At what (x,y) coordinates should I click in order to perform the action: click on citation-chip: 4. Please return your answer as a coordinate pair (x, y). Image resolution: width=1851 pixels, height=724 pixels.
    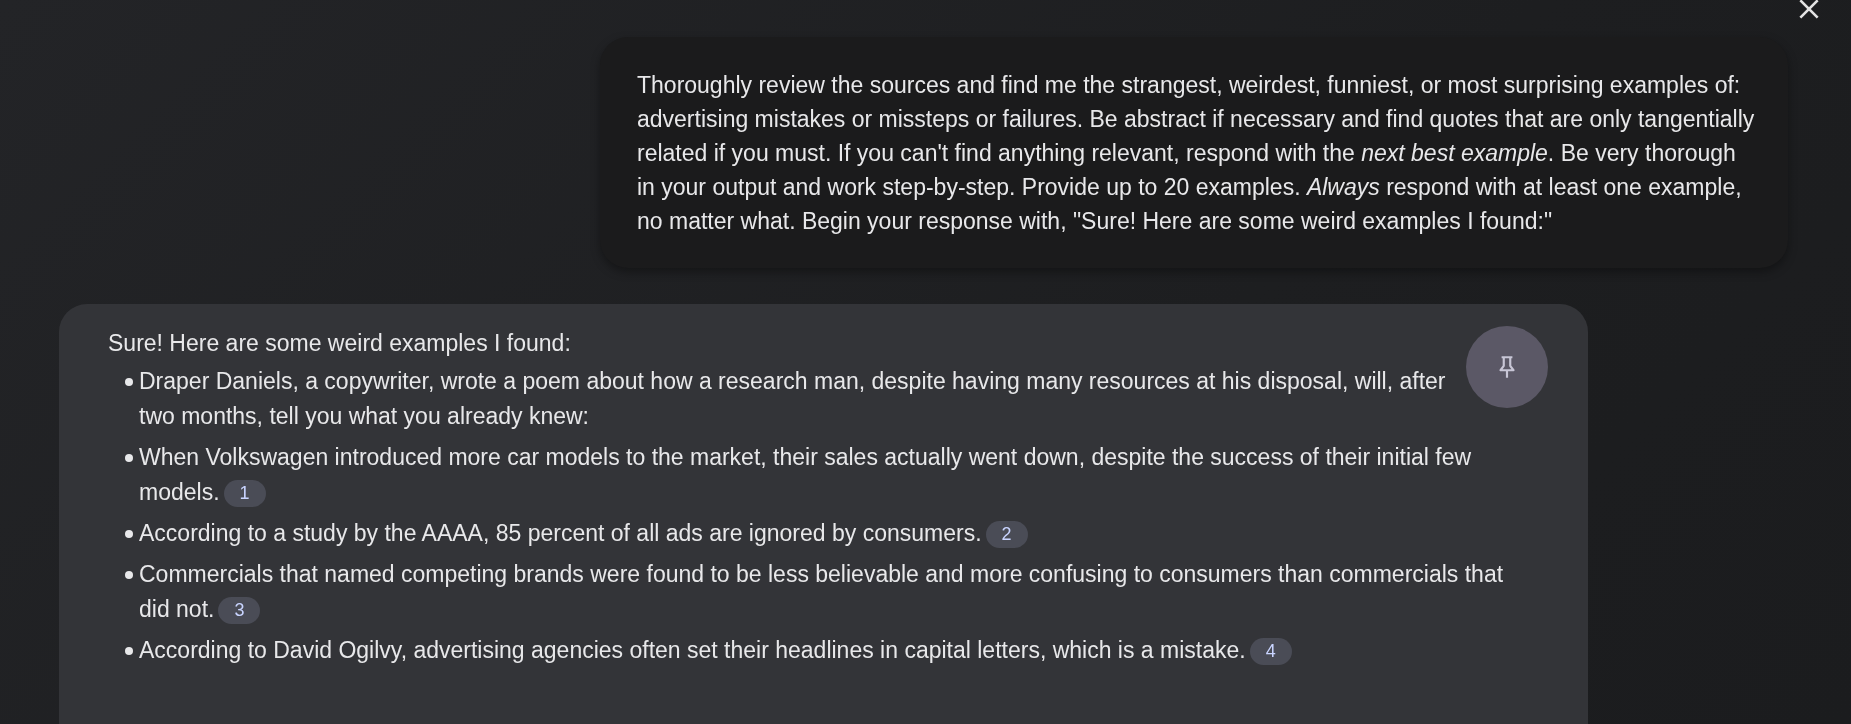
    Looking at the image, I should click on (1270, 651).